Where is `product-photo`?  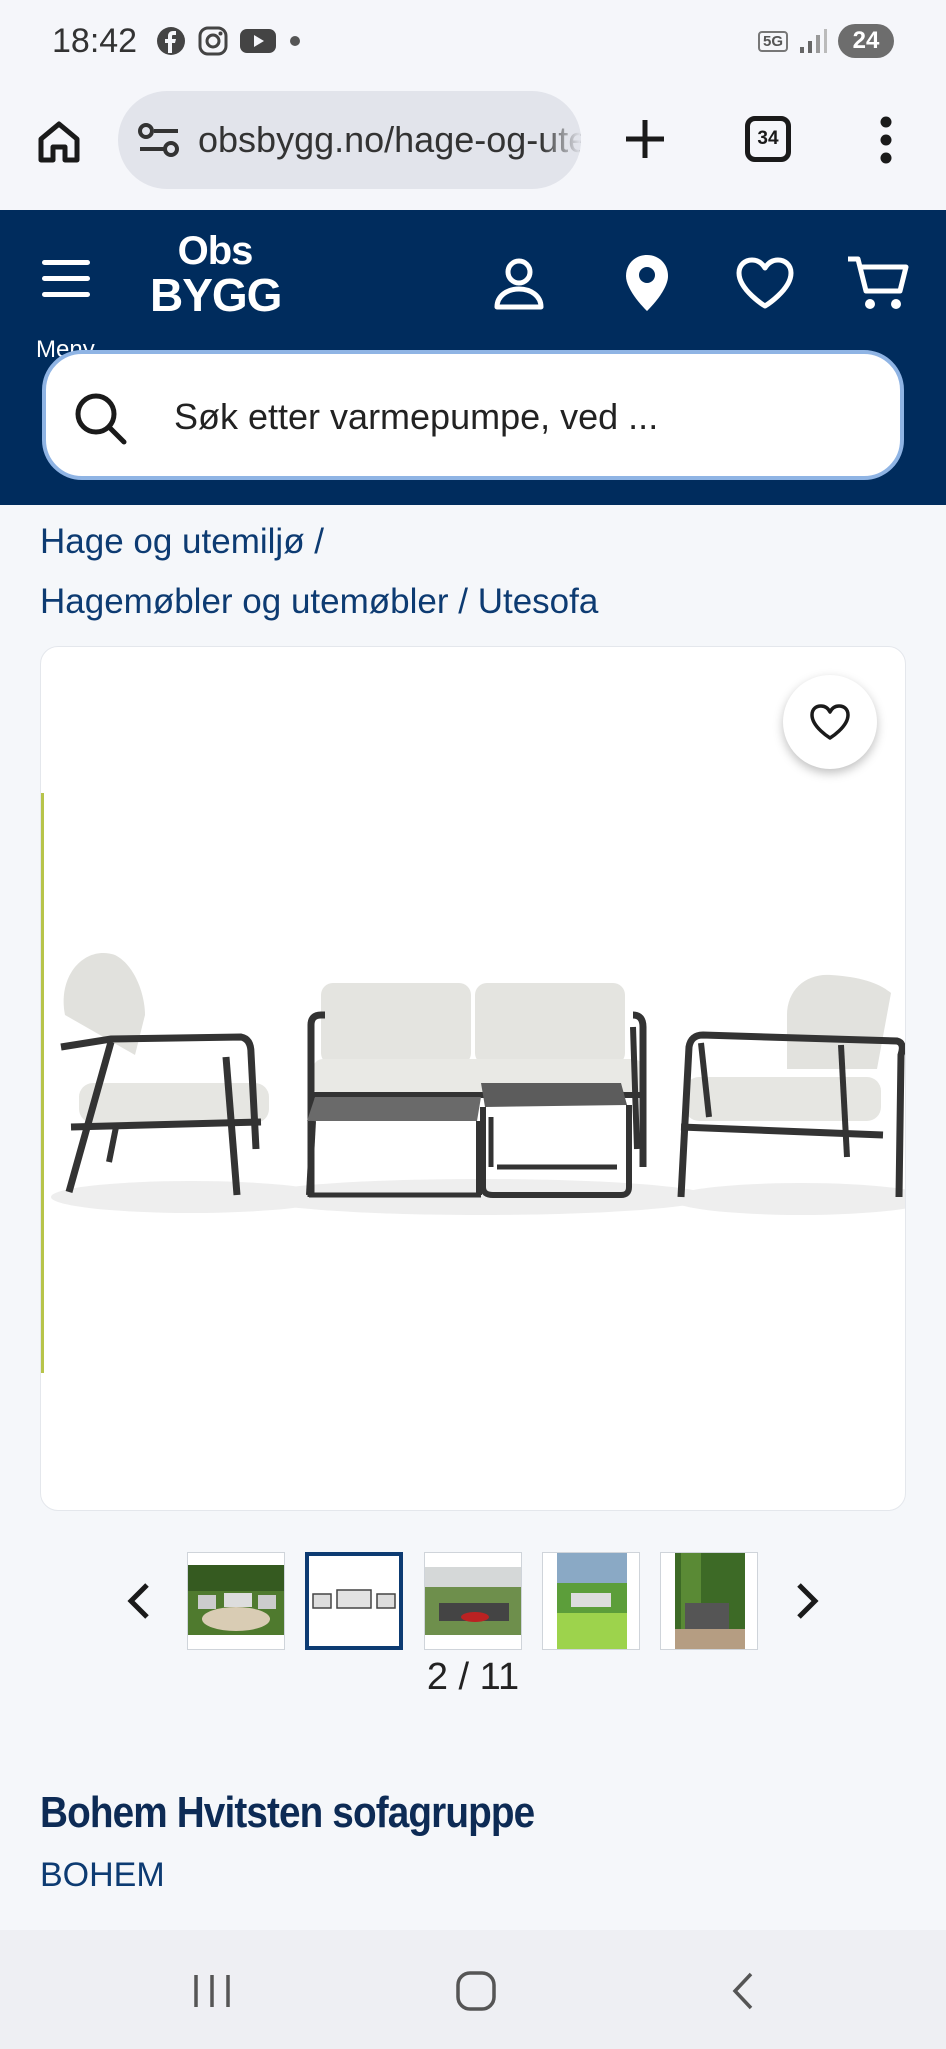
product-photo is located at coordinates (478, 1084).